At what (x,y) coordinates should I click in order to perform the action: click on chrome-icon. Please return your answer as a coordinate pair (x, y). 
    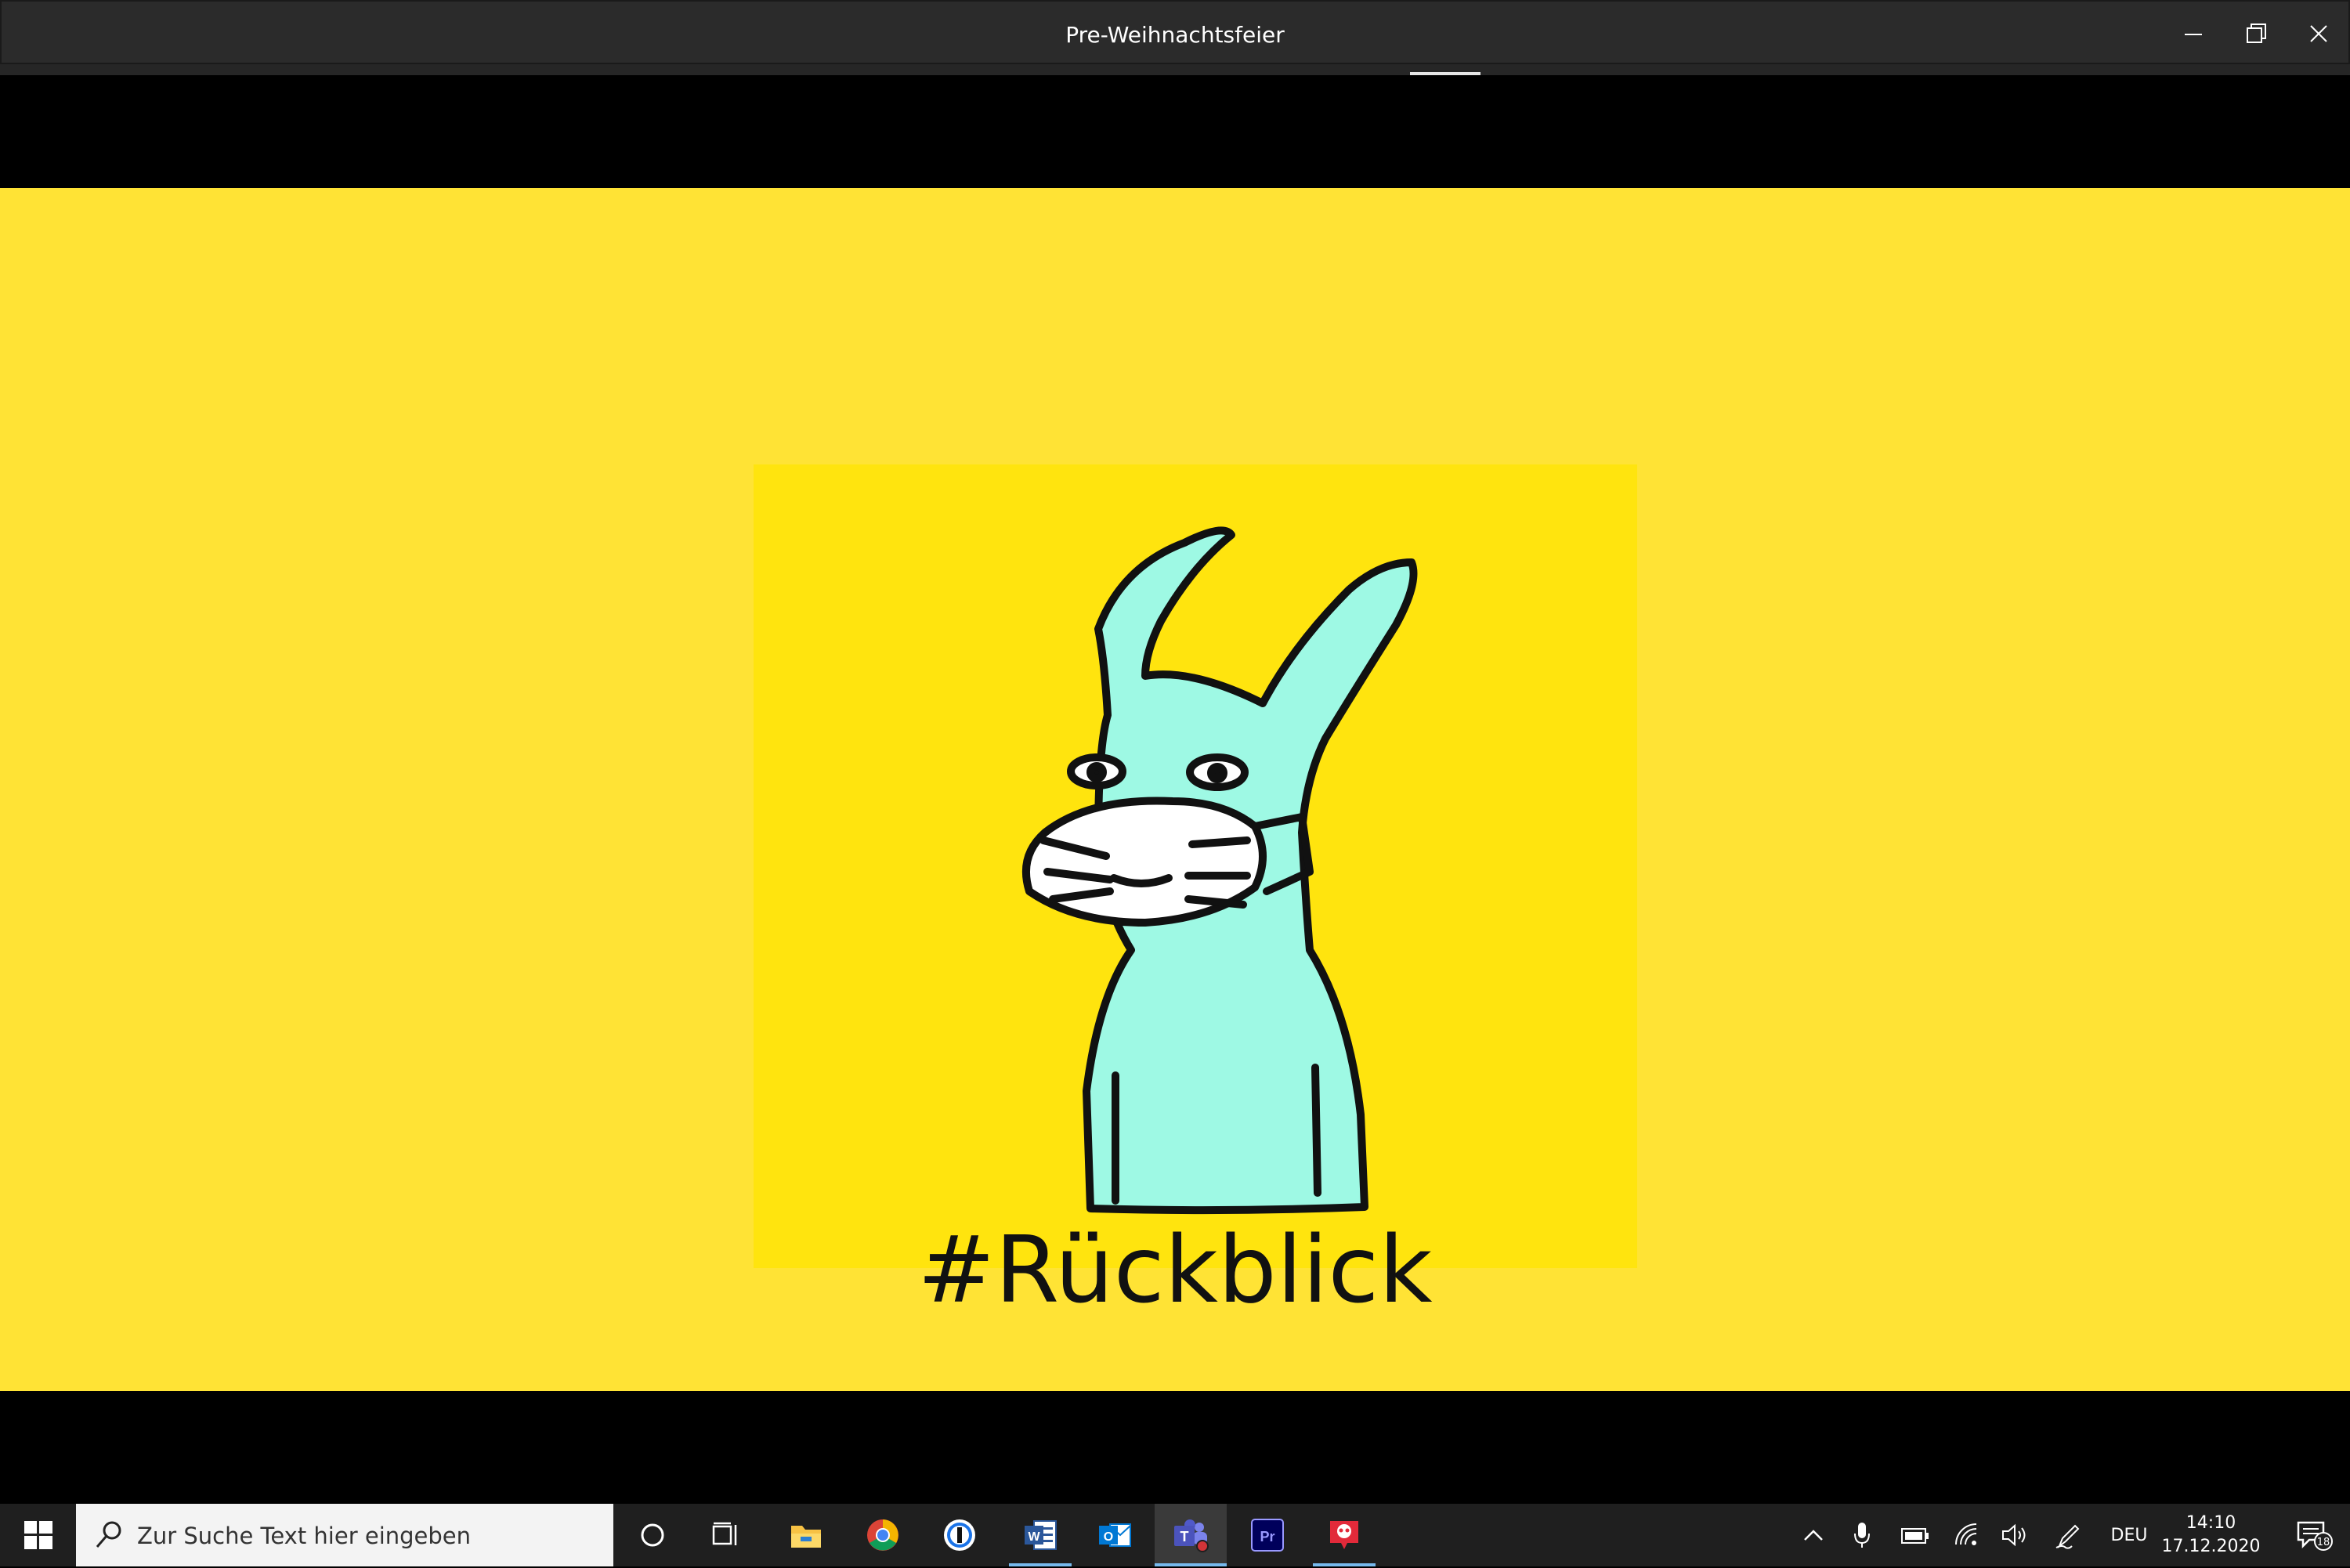
    Looking at the image, I should click on (882, 1535).